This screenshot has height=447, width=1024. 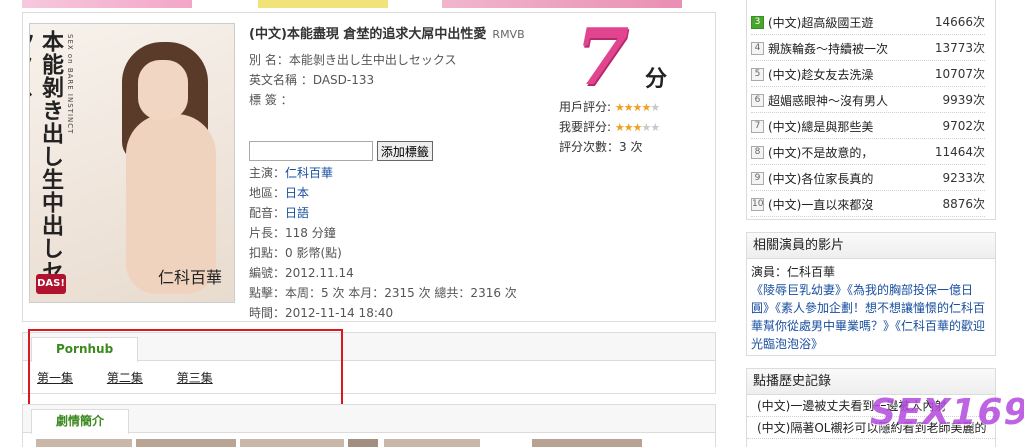 I want to click on ranking-item: 6 超媚惑眼神～沒有男人 9939次, so click(x=868, y=100).